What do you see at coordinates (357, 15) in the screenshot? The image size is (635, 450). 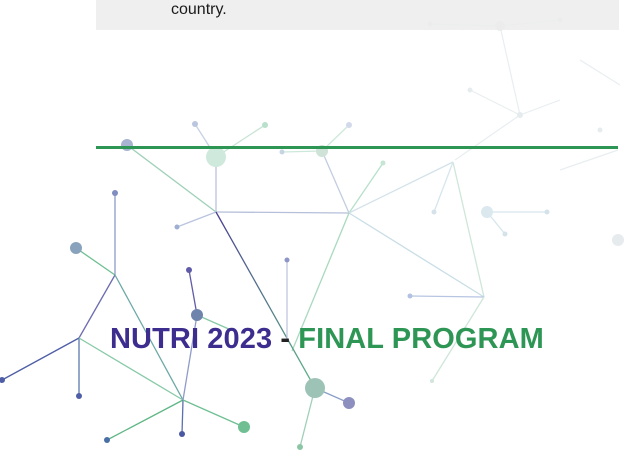 I see `intro-text-box: country.` at bounding box center [357, 15].